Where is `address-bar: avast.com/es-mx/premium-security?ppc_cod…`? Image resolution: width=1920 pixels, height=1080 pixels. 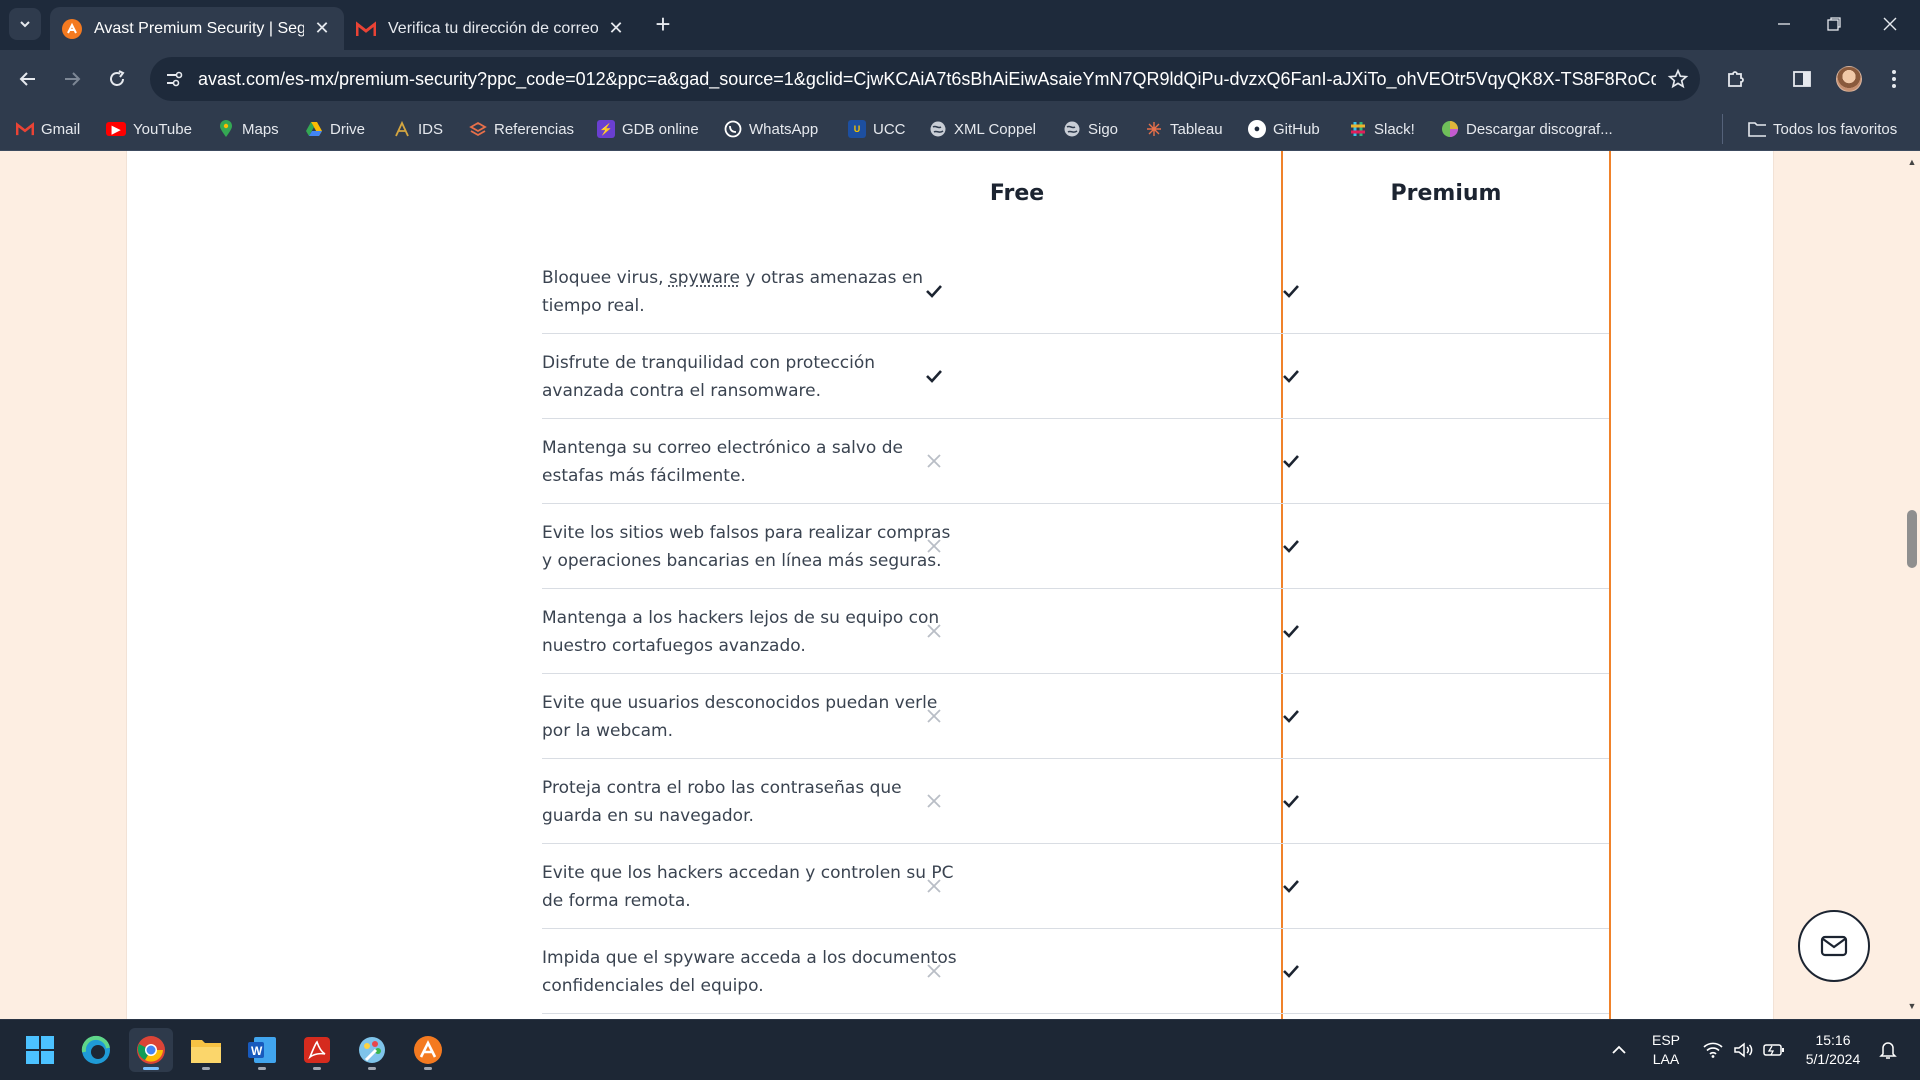
address-bar: avast.com/es-mx/premium-security?ppc_cod… is located at coordinates (925, 79).